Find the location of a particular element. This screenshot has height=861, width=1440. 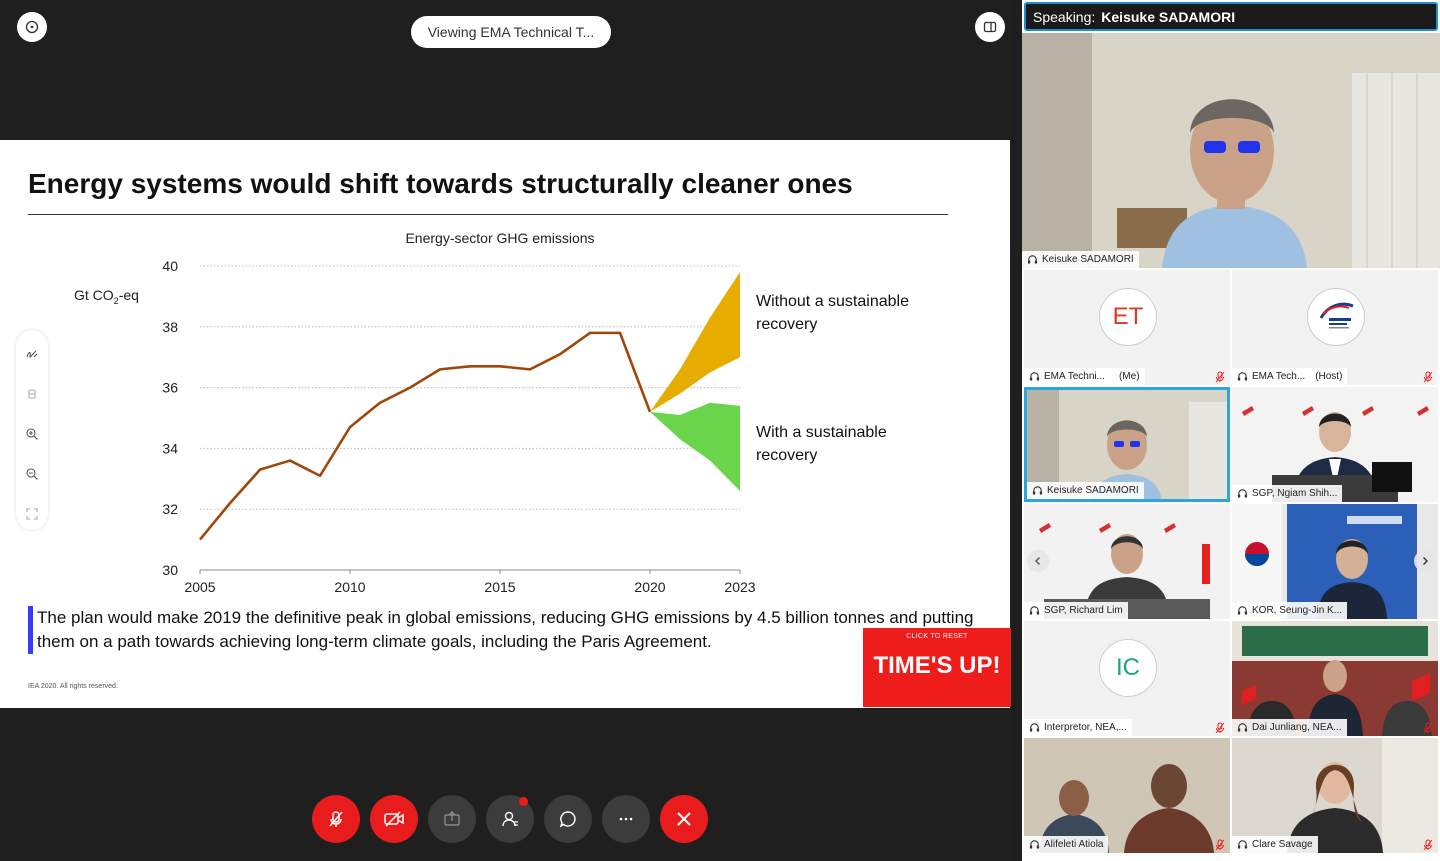

video-off-icon is located at coordinates (394, 819).